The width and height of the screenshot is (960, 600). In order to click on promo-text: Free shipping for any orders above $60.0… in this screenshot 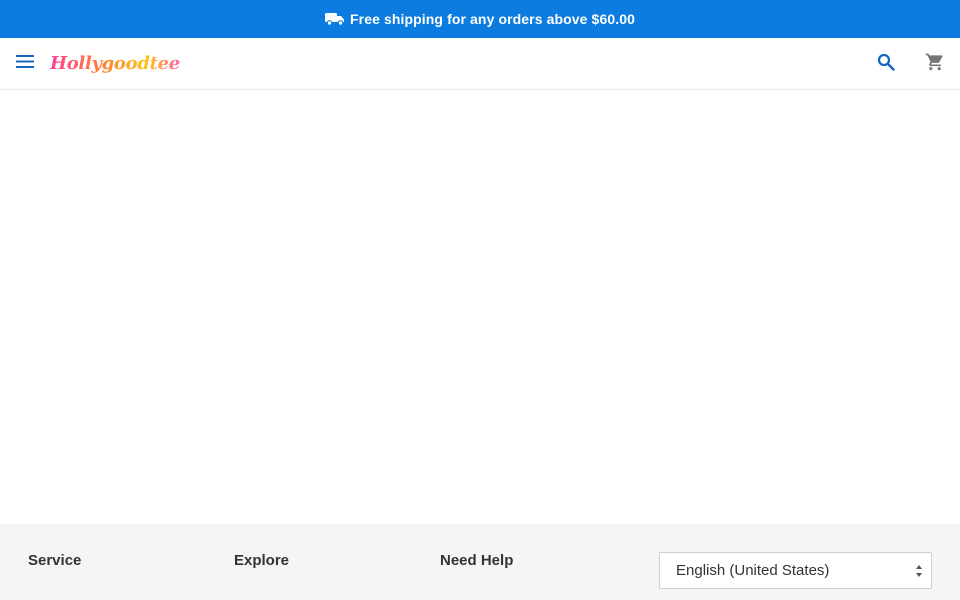, I will do `click(492, 19)`.